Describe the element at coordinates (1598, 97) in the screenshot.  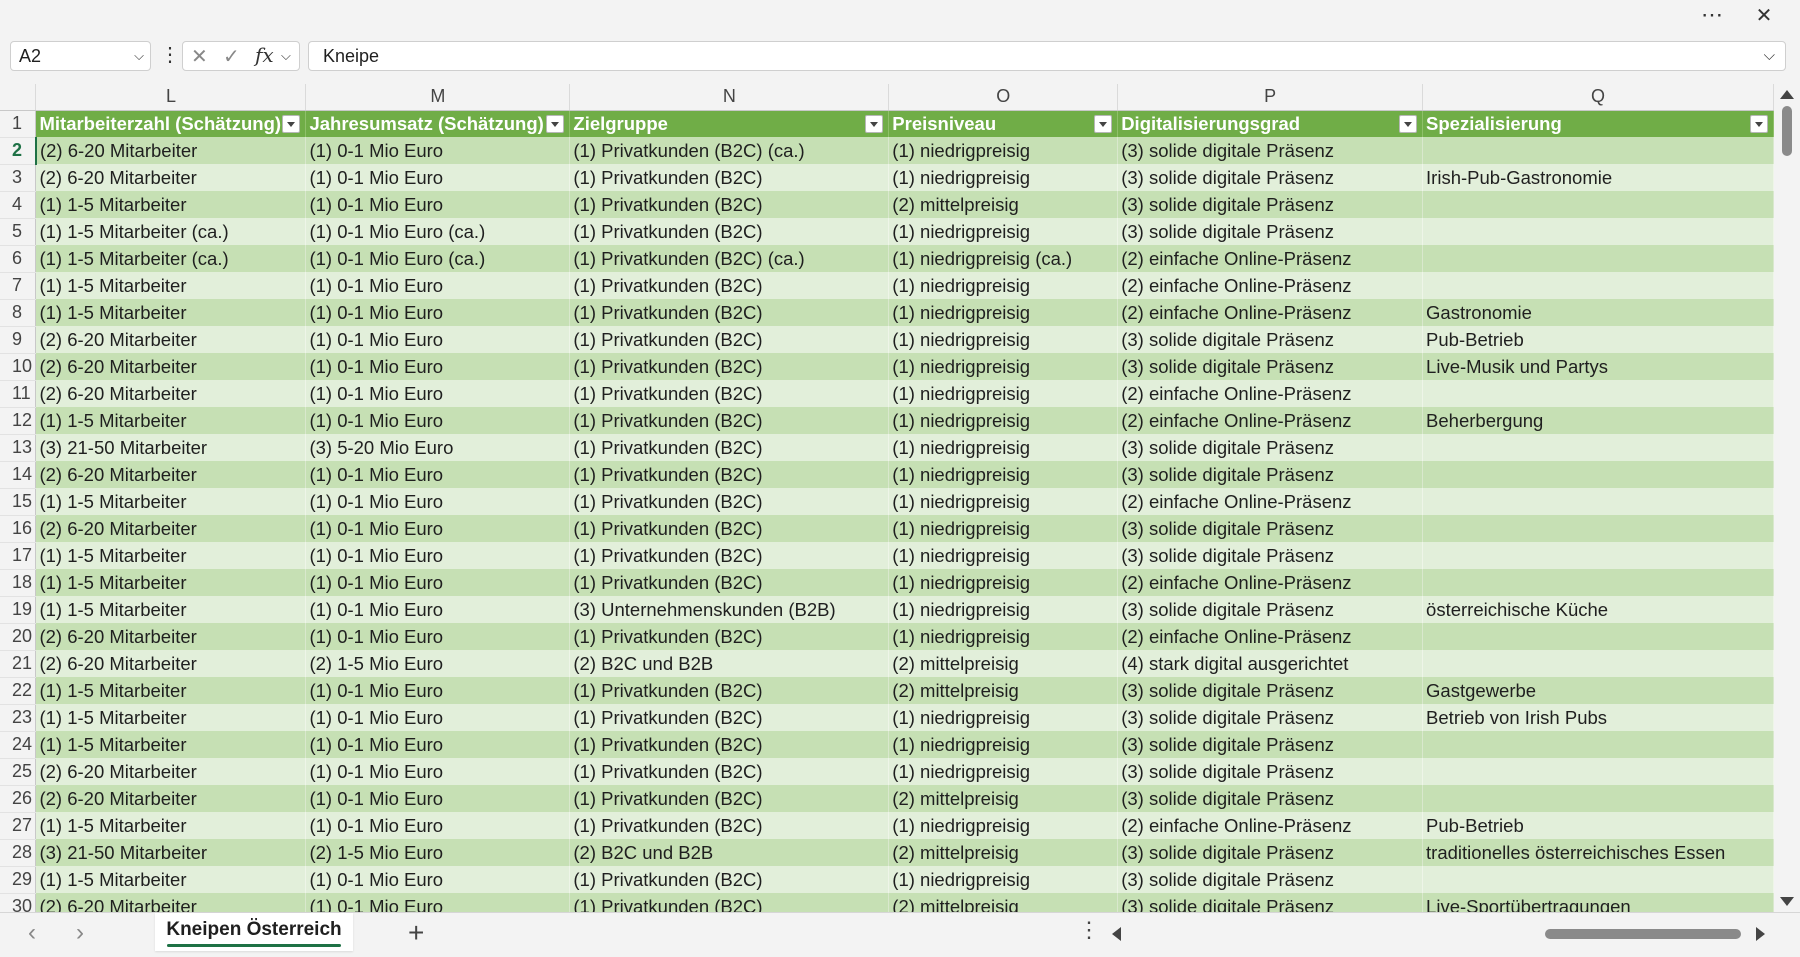
I see `column-header: Q` at that location.